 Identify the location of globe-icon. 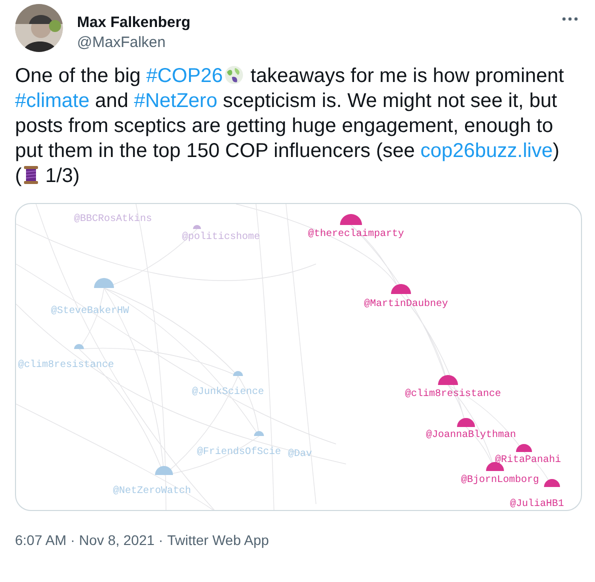
(234, 75).